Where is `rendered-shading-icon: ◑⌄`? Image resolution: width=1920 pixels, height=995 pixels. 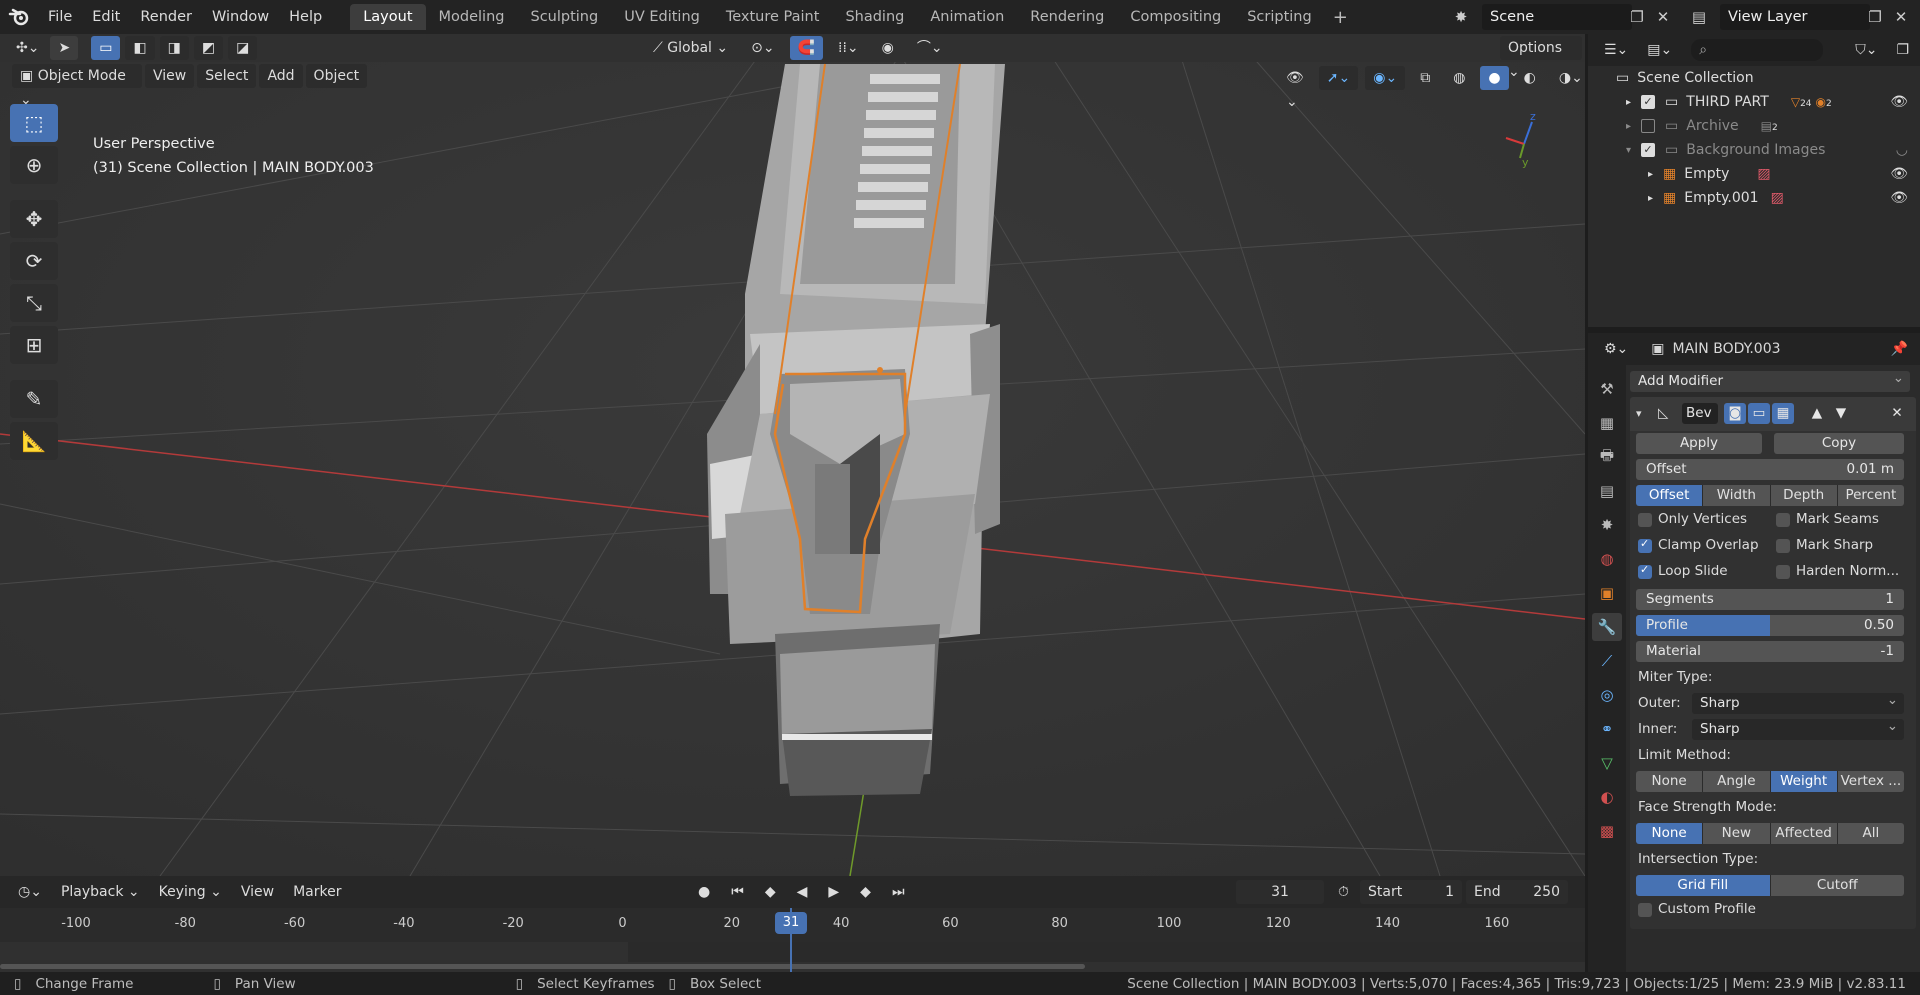 rendered-shading-icon: ◑⌄ is located at coordinates (1568, 78).